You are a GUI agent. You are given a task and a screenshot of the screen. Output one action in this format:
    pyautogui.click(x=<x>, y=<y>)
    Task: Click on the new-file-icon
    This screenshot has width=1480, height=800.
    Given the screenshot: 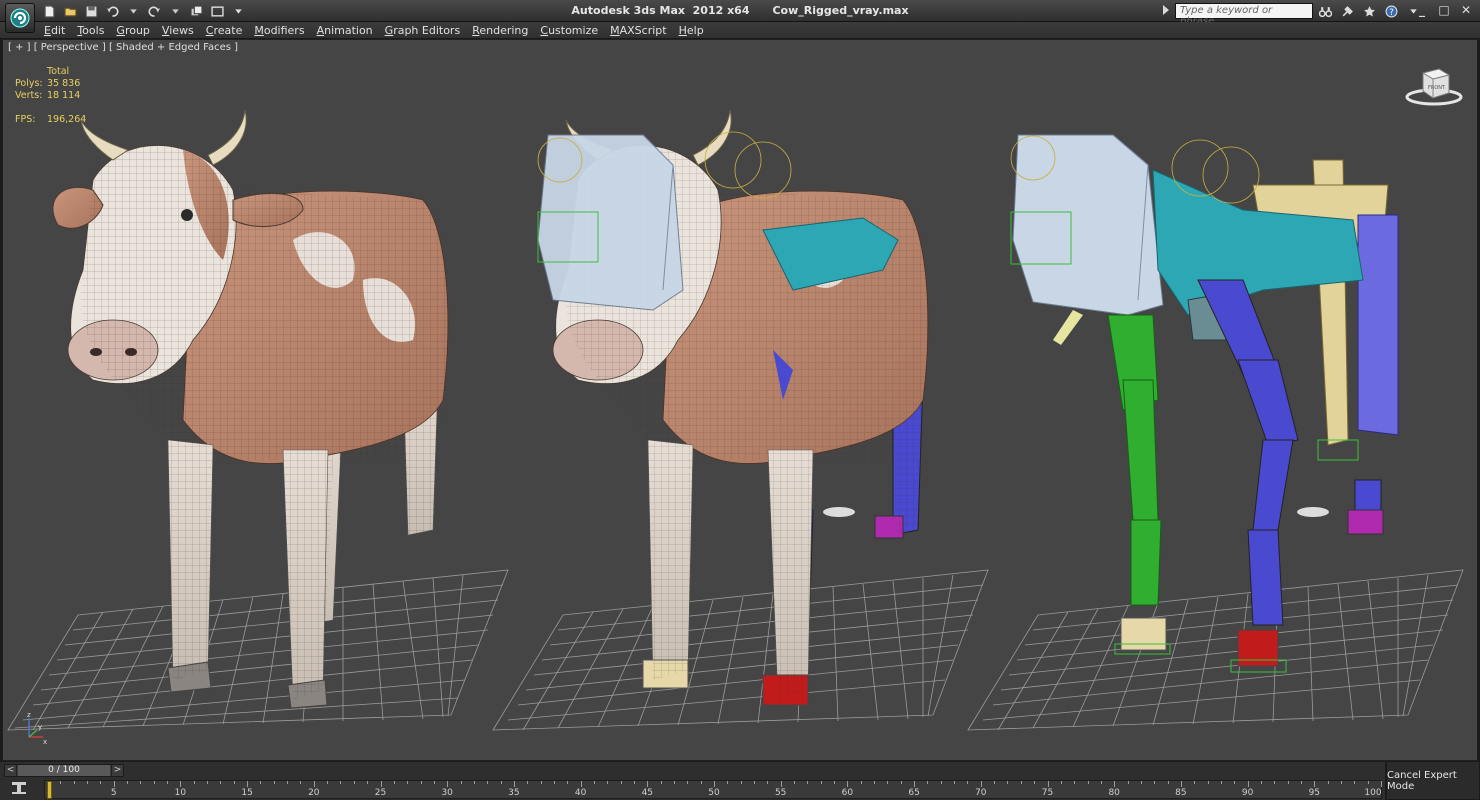 What is the action you would take?
    pyautogui.click(x=49, y=11)
    